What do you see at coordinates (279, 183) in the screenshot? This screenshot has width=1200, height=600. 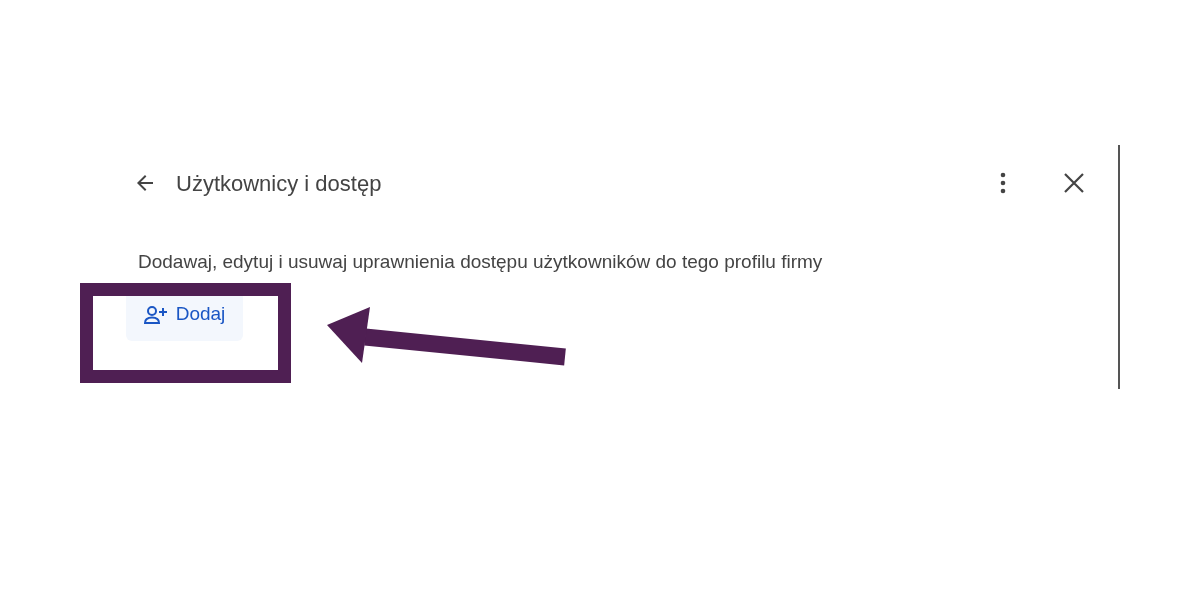 I see `dialog-title: Użytkownicy i dostęp` at bounding box center [279, 183].